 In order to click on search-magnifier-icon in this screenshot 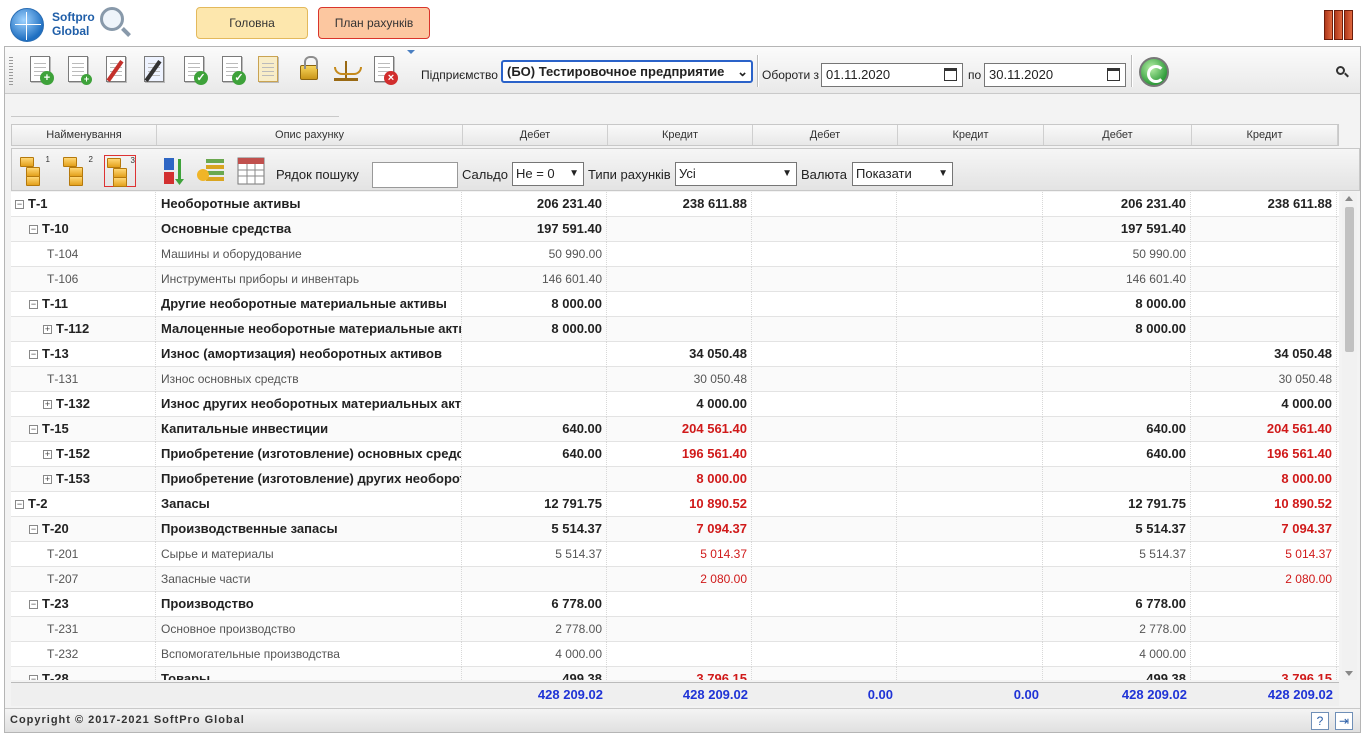, I will do `click(112, 19)`.